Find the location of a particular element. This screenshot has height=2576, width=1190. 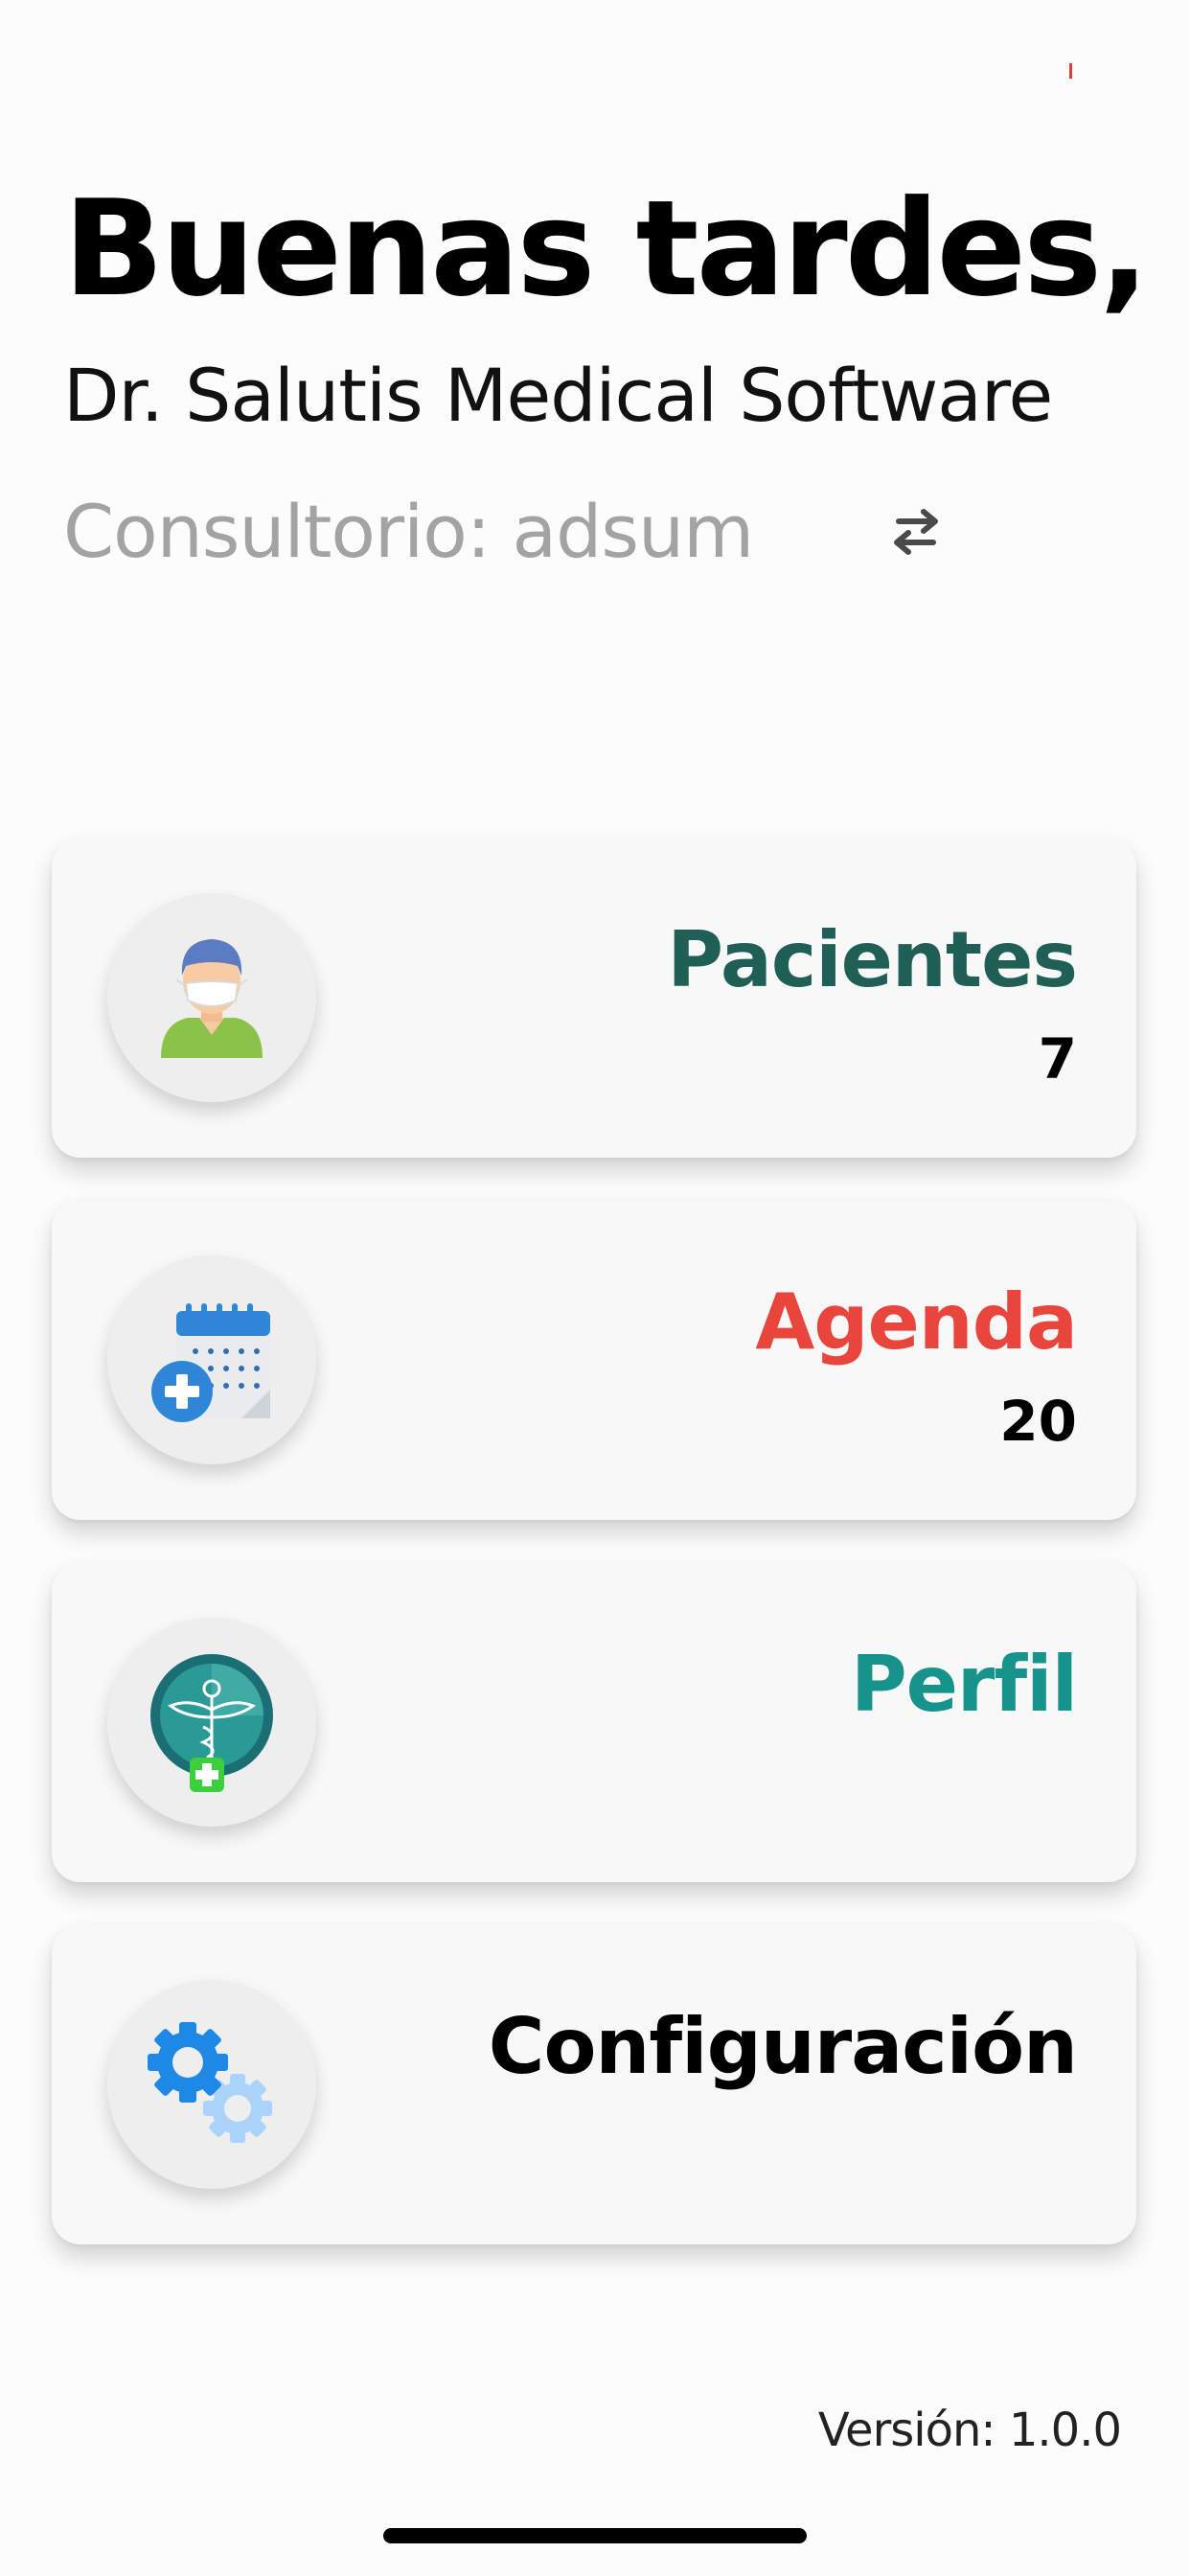

greeting-heading: Buenas tardes, is located at coordinates (606, 249).